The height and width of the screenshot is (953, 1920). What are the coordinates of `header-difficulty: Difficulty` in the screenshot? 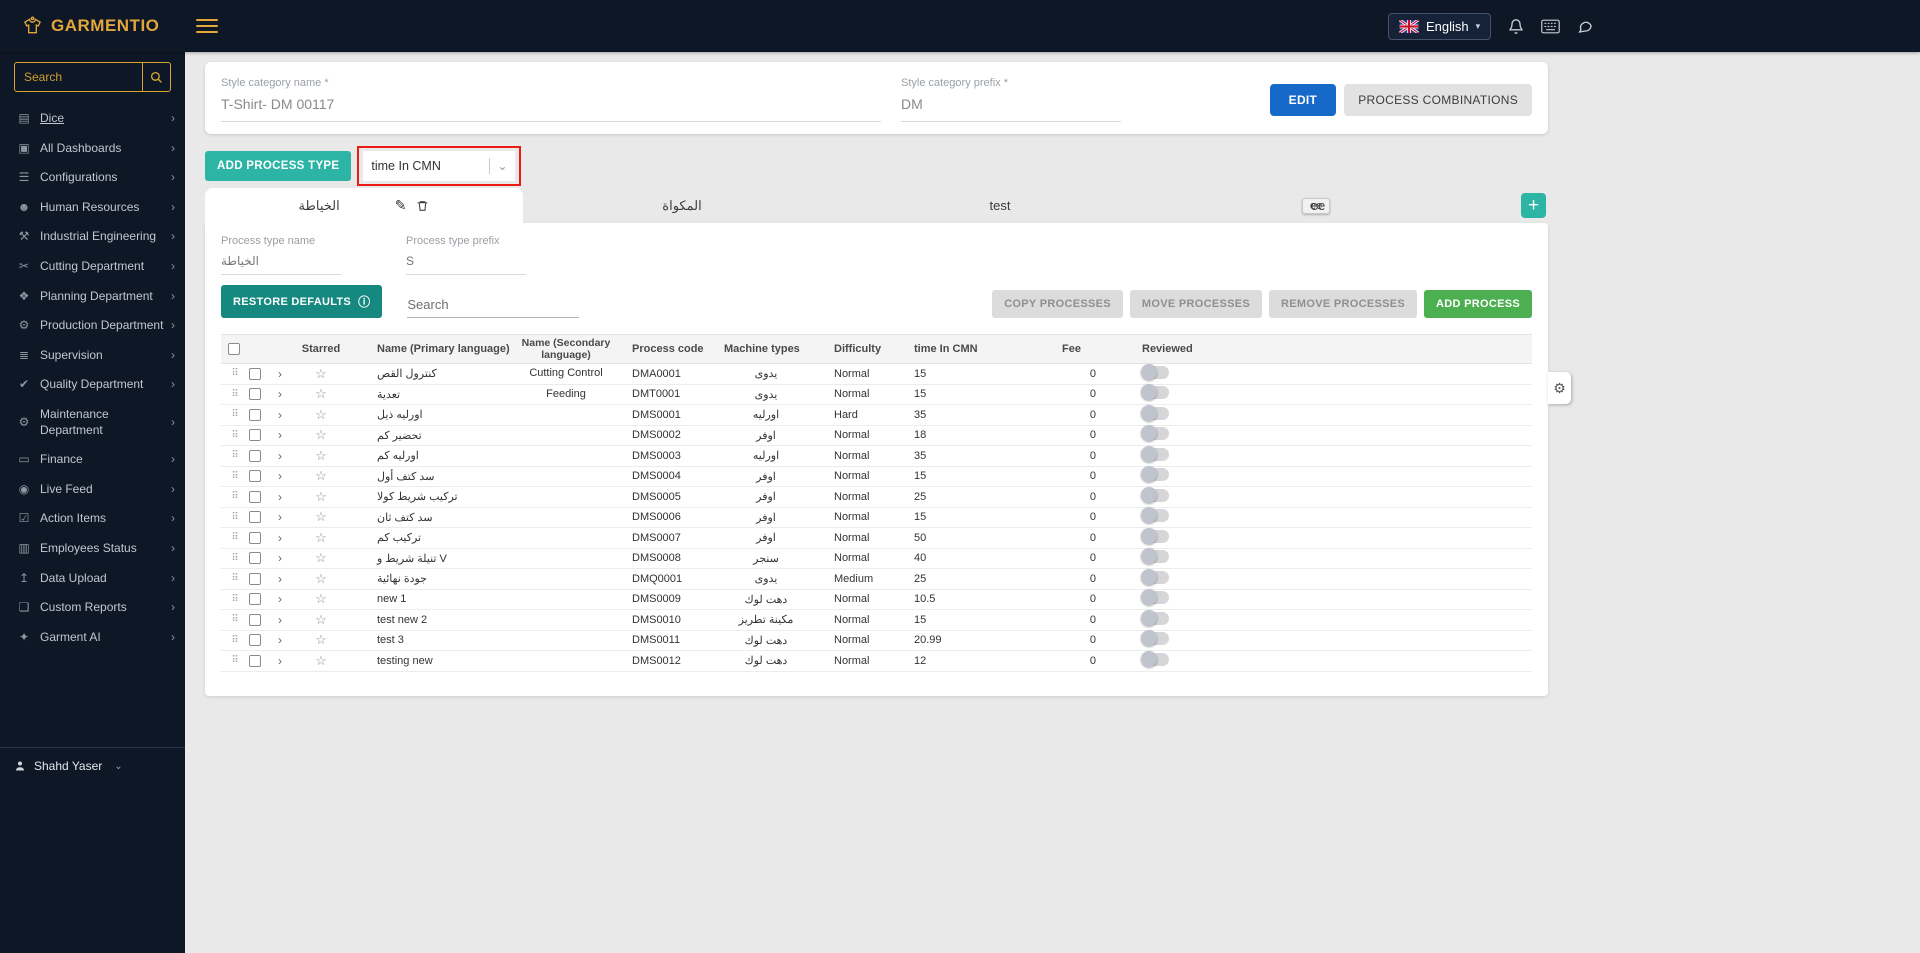 It's located at (861, 349).